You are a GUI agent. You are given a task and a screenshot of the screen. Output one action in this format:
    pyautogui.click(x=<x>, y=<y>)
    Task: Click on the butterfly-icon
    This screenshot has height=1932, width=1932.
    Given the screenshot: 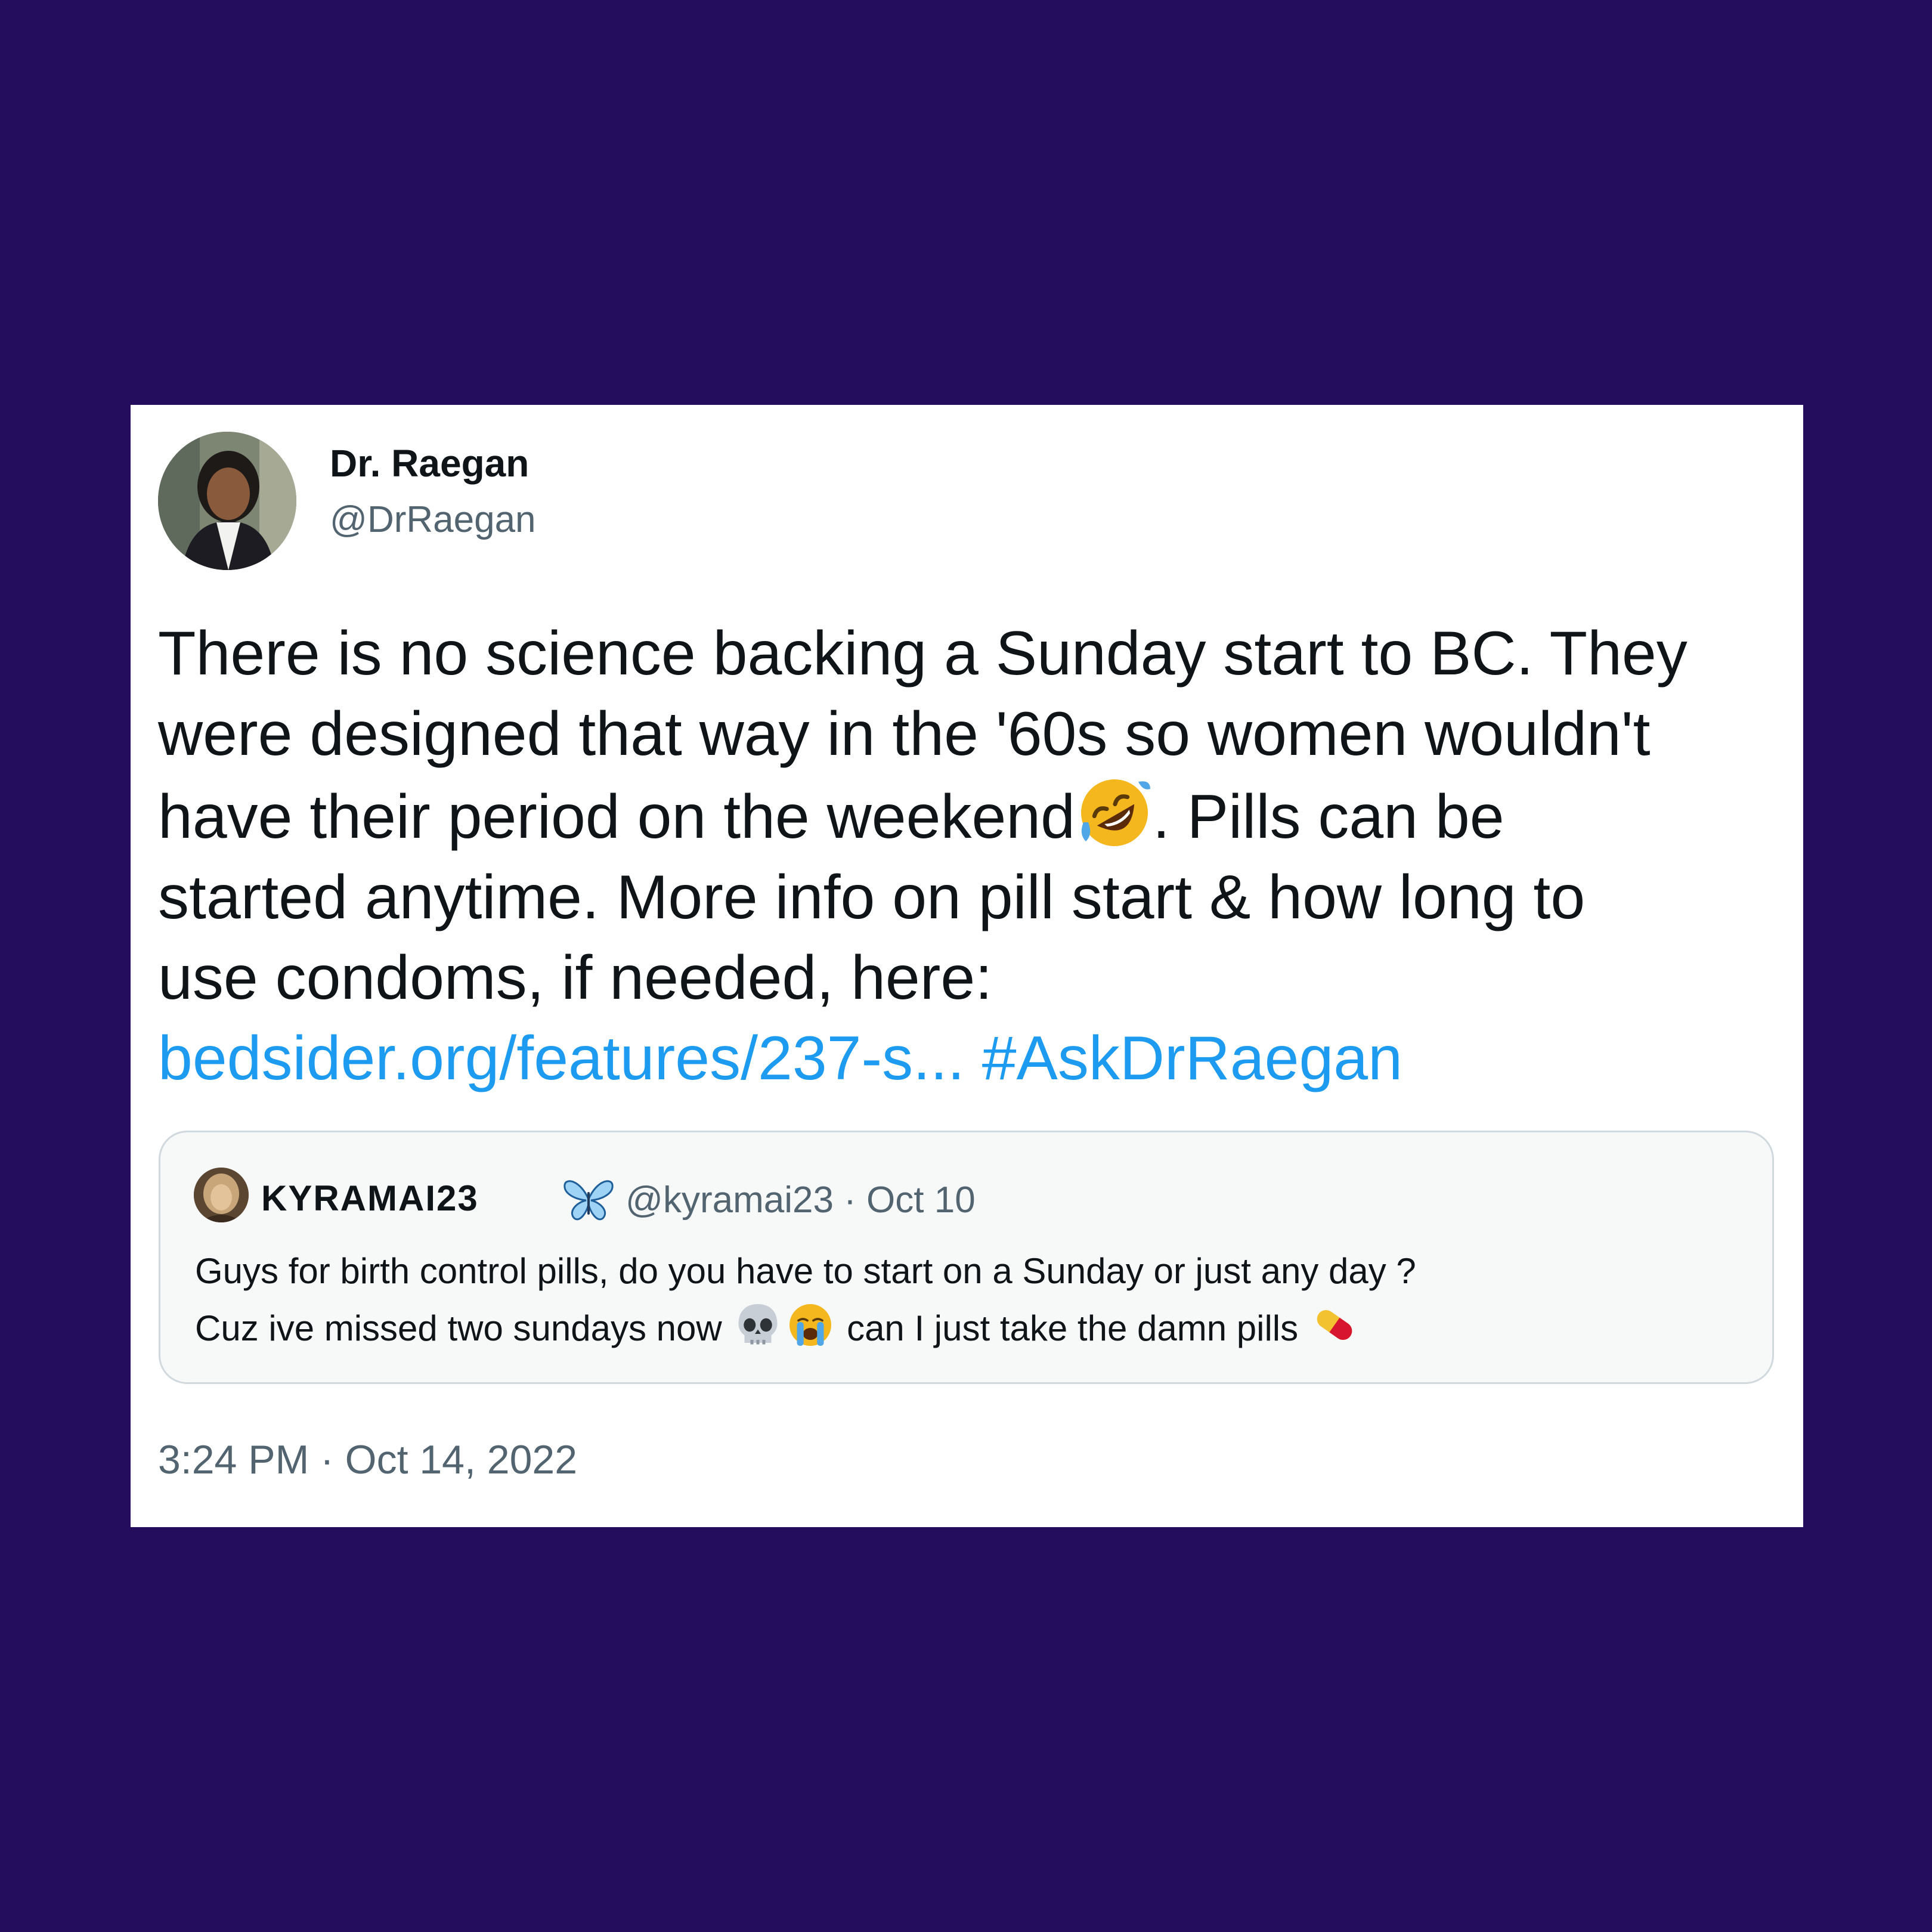 What is the action you would take?
    pyautogui.click(x=589, y=1201)
    